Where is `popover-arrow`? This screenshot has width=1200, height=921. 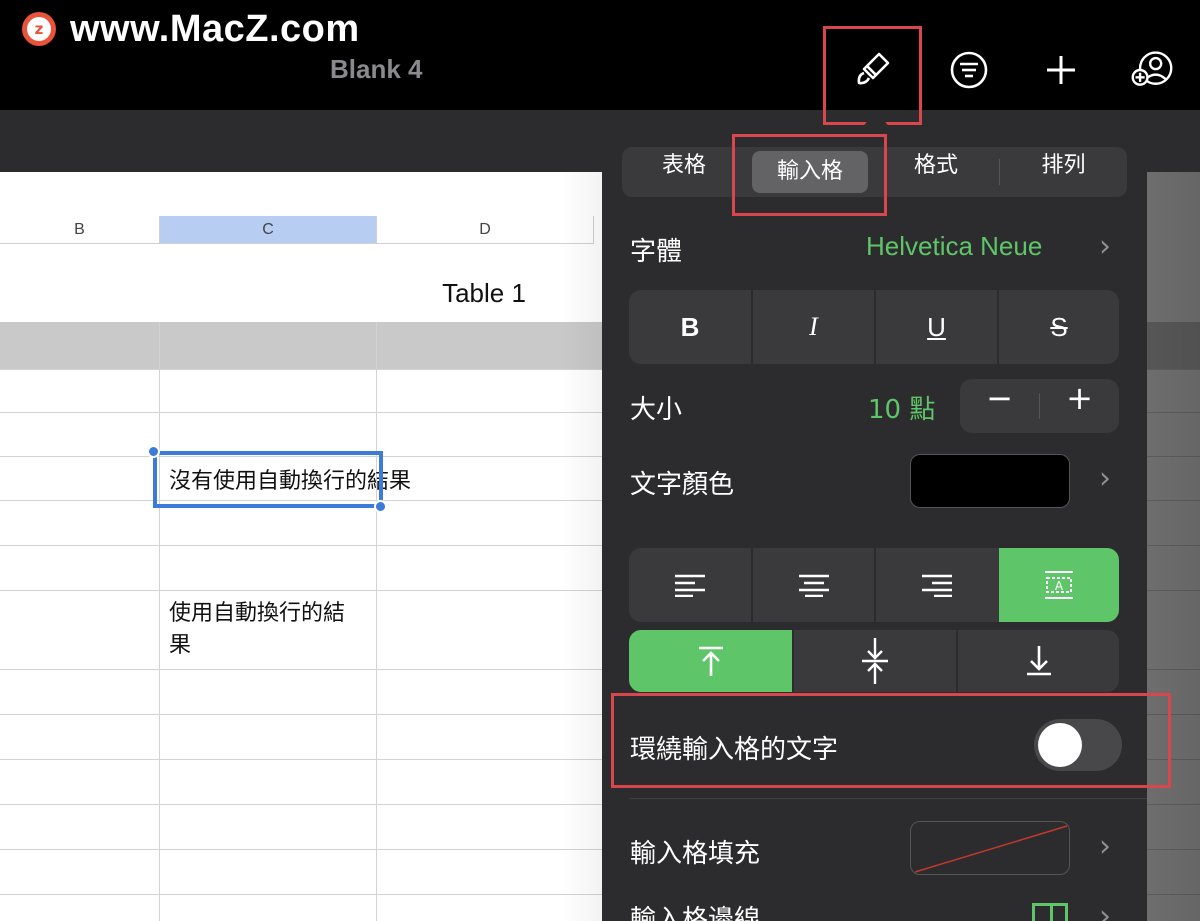 popover-arrow is located at coordinates (876, 119).